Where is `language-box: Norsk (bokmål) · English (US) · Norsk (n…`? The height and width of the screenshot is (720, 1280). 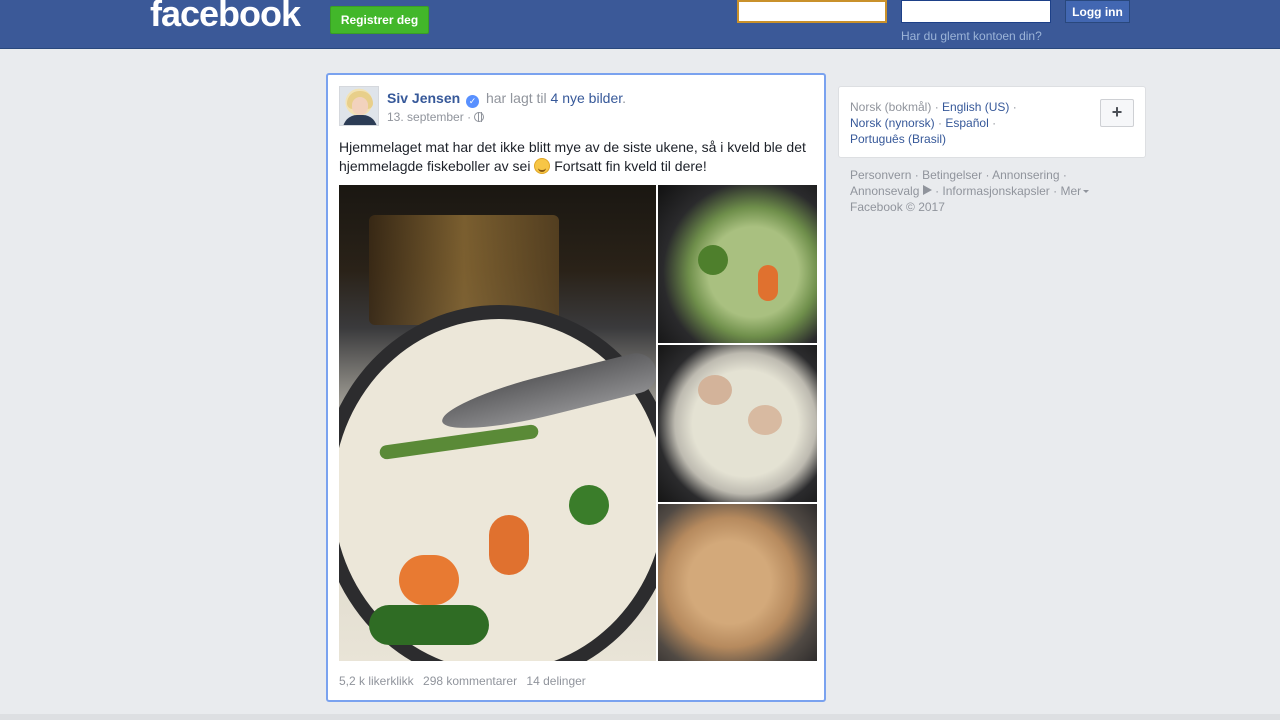
language-box: Norsk (bokmål) · English (US) · Norsk (n… is located at coordinates (992, 122).